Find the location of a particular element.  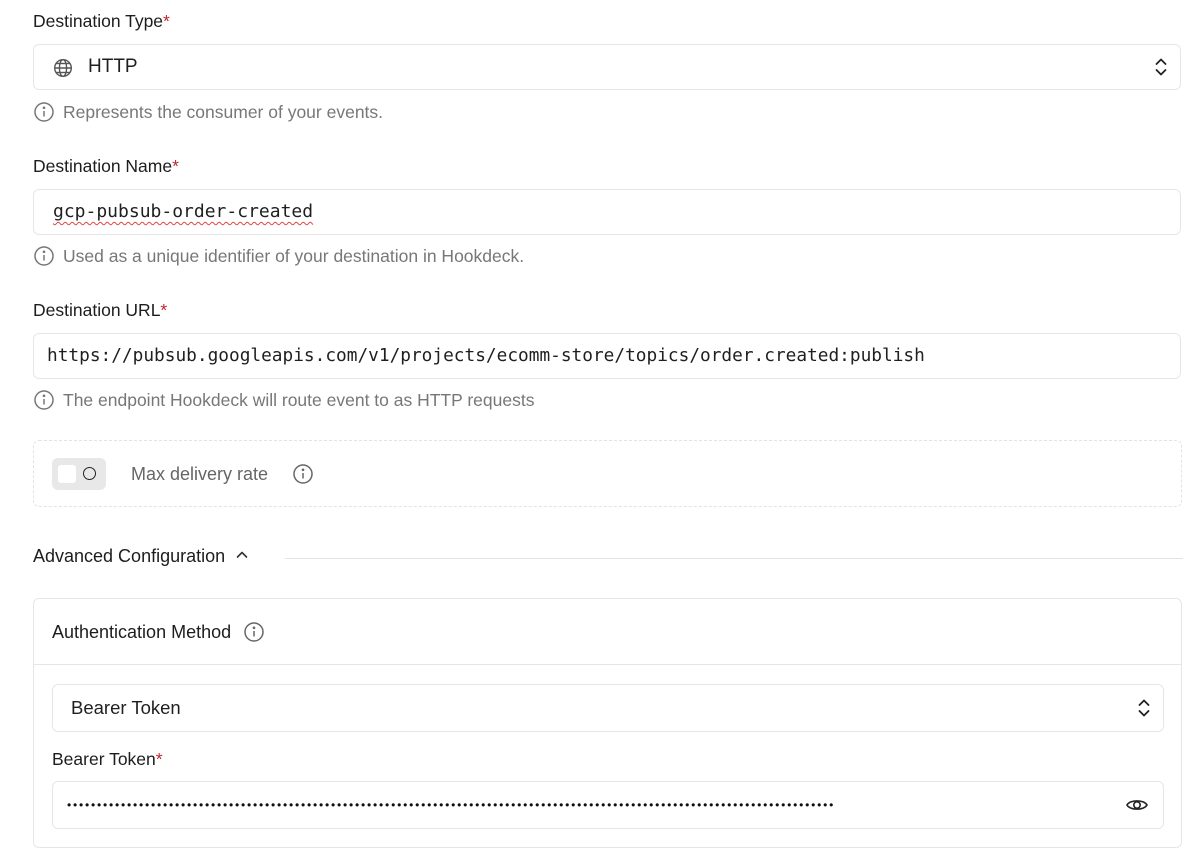

chevron-up-icon is located at coordinates (242, 556).